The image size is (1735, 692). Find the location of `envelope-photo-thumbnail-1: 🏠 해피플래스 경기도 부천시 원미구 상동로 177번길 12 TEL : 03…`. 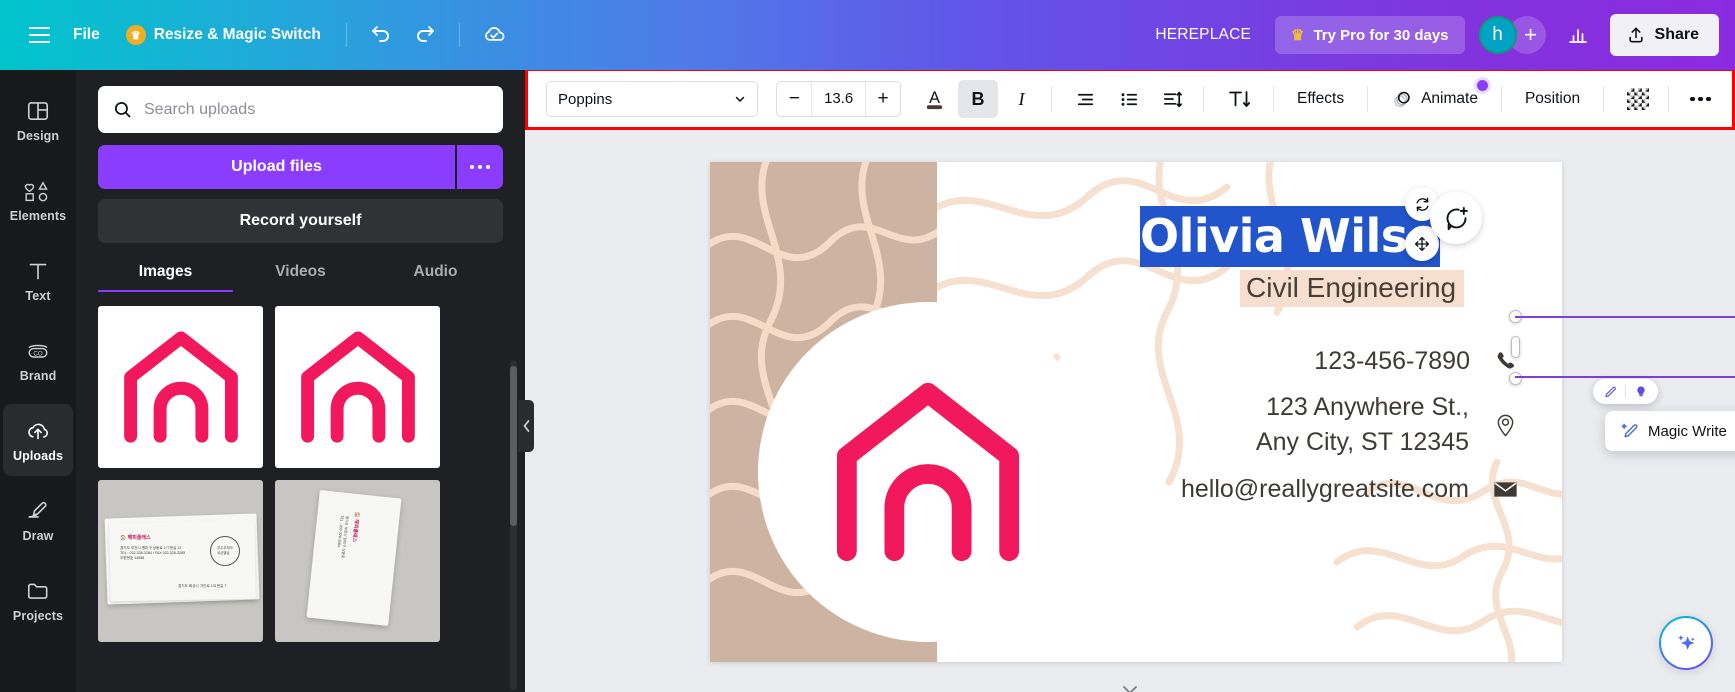

envelope-photo-thumbnail-1: 🏠 해피플래스 경기도 부천시 원미구 상동로 177번길 12 TEL : 03… is located at coordinates (180, 561).